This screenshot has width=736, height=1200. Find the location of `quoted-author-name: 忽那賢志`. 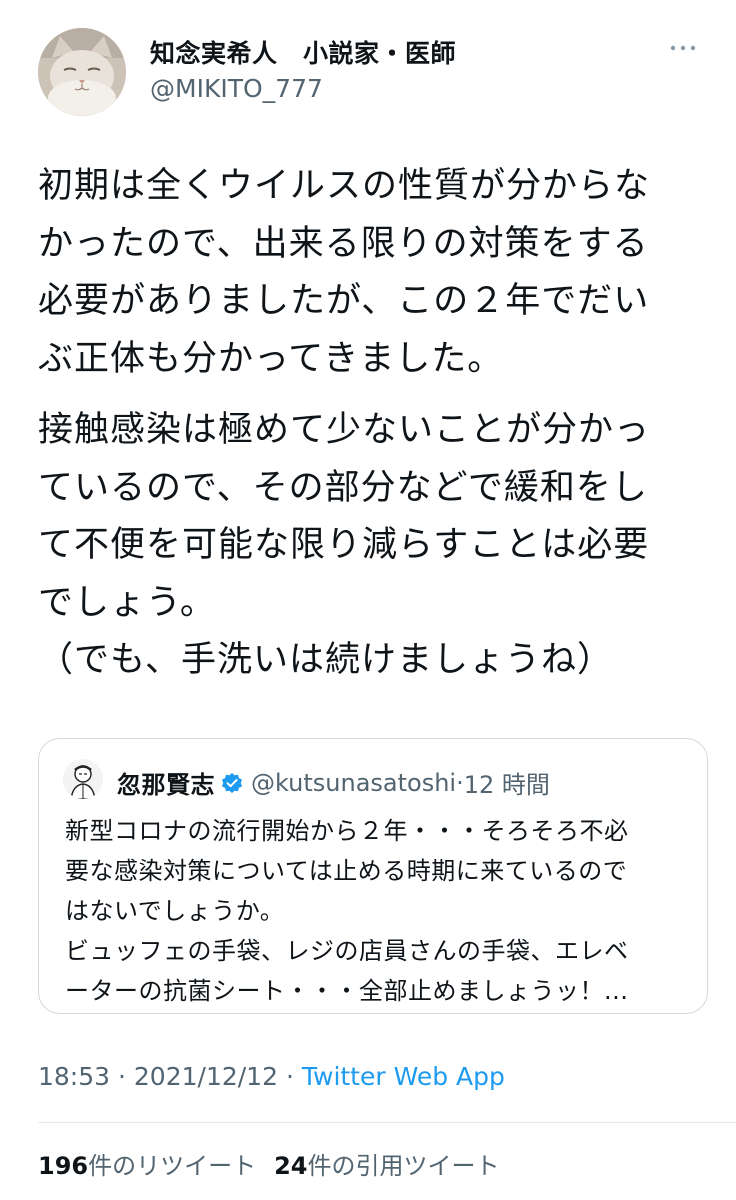

quoted-author-name: 忽那賢志 is located at coordinates (166, 785).